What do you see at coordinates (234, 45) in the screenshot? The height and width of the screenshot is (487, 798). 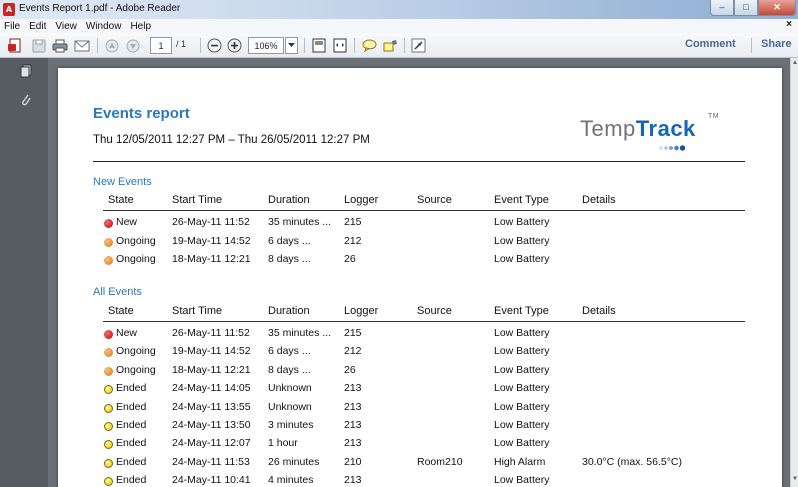 I see `zoom-in-icon` at bounding box center [234, 45].